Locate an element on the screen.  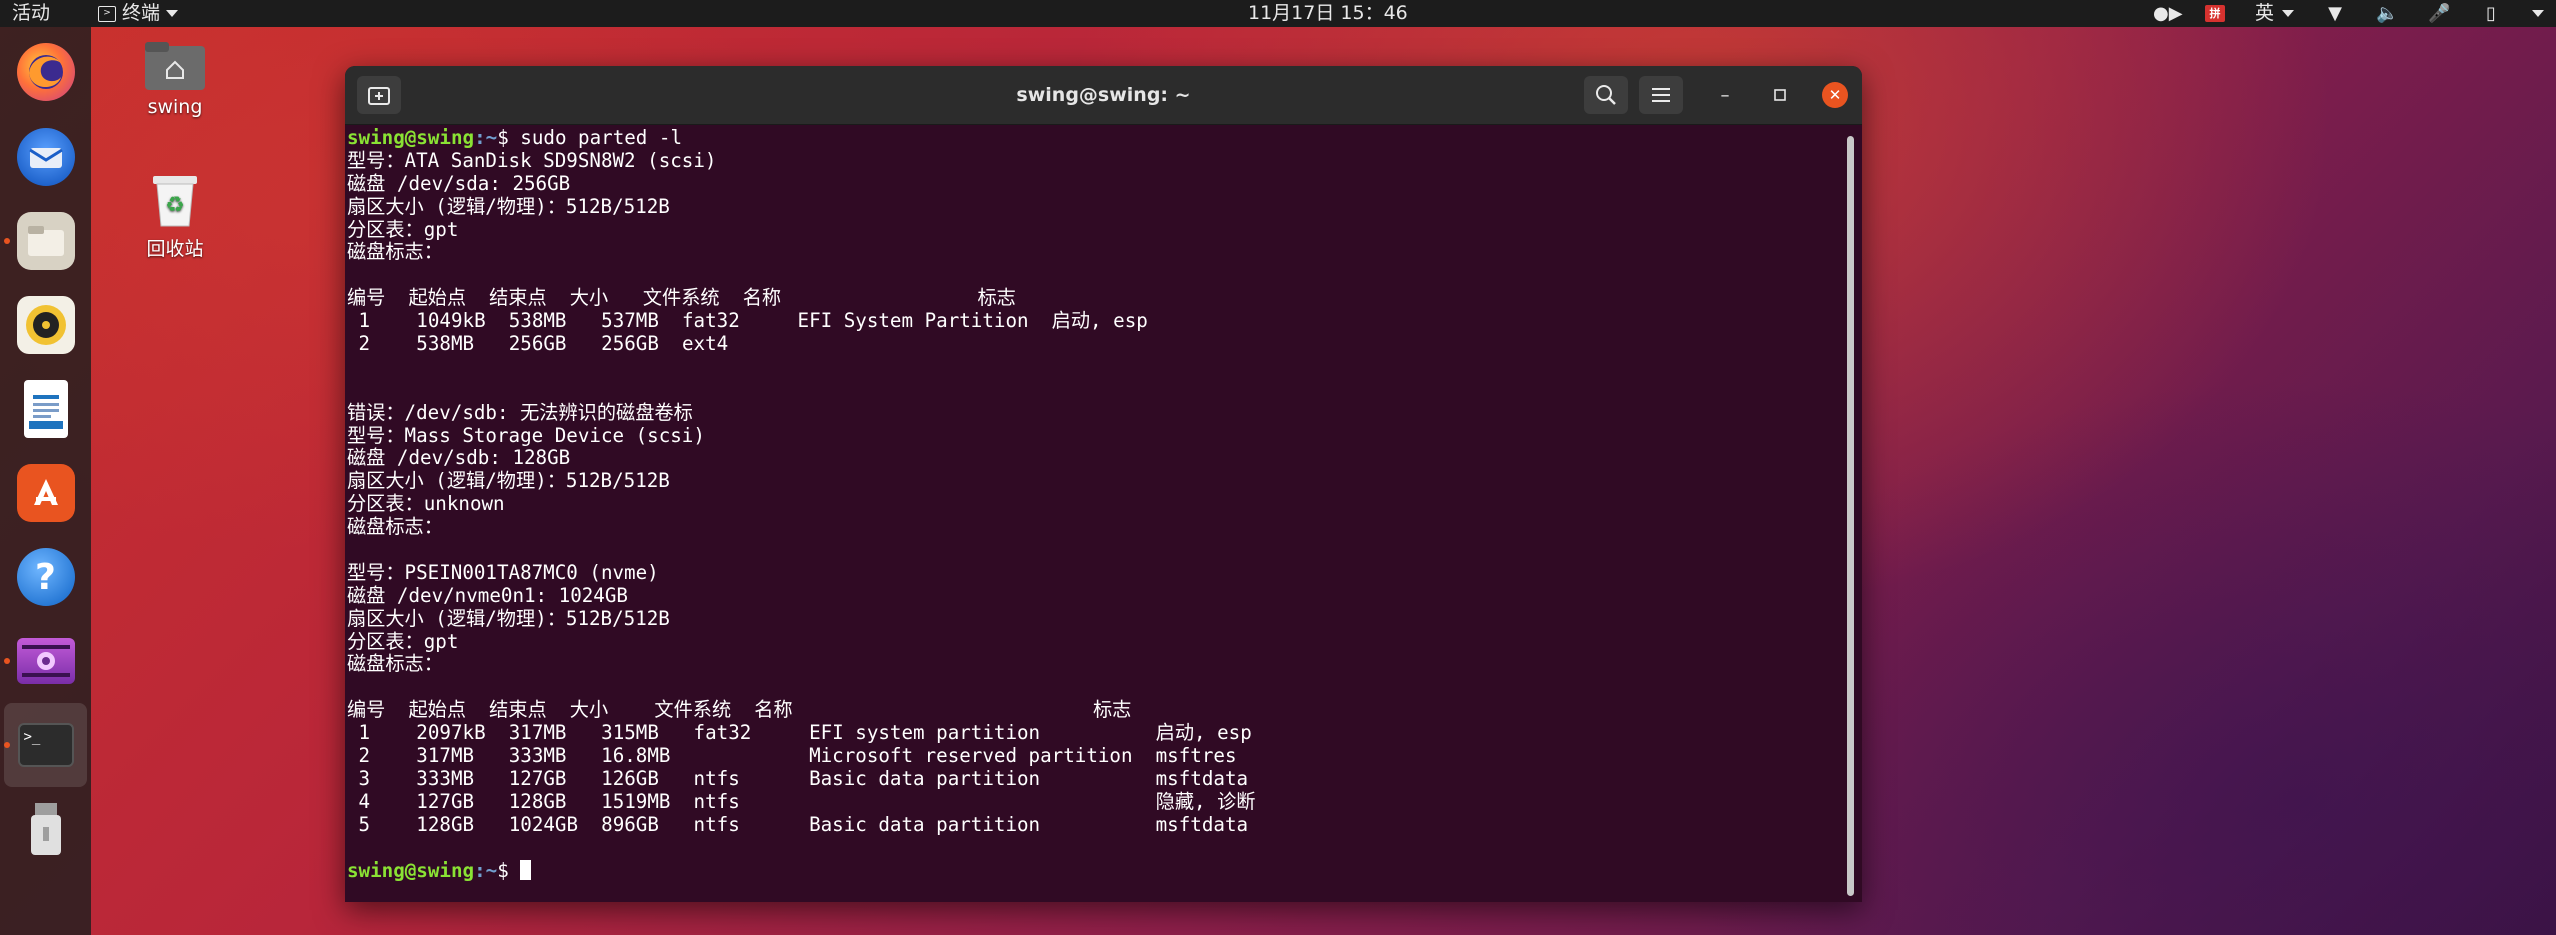
output-line: 型号：PSEIN001TA87MC0 (nvme) is located at coordinates (503, 572).